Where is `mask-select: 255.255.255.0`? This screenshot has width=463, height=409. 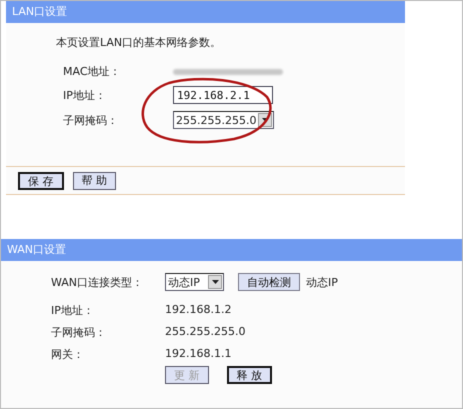
mask-select: 255.255.255.0 is located at coordinates (223, 120).